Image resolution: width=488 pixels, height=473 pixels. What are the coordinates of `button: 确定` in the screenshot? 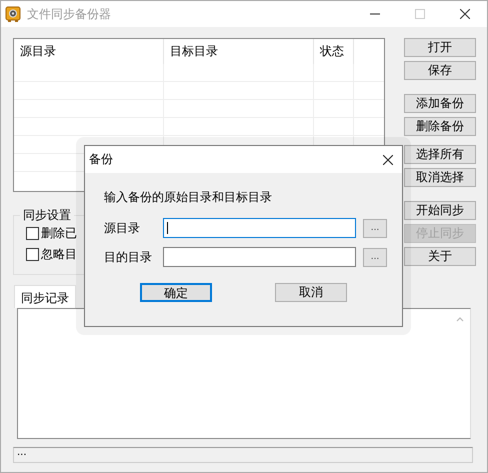 It's located at (176, 292).